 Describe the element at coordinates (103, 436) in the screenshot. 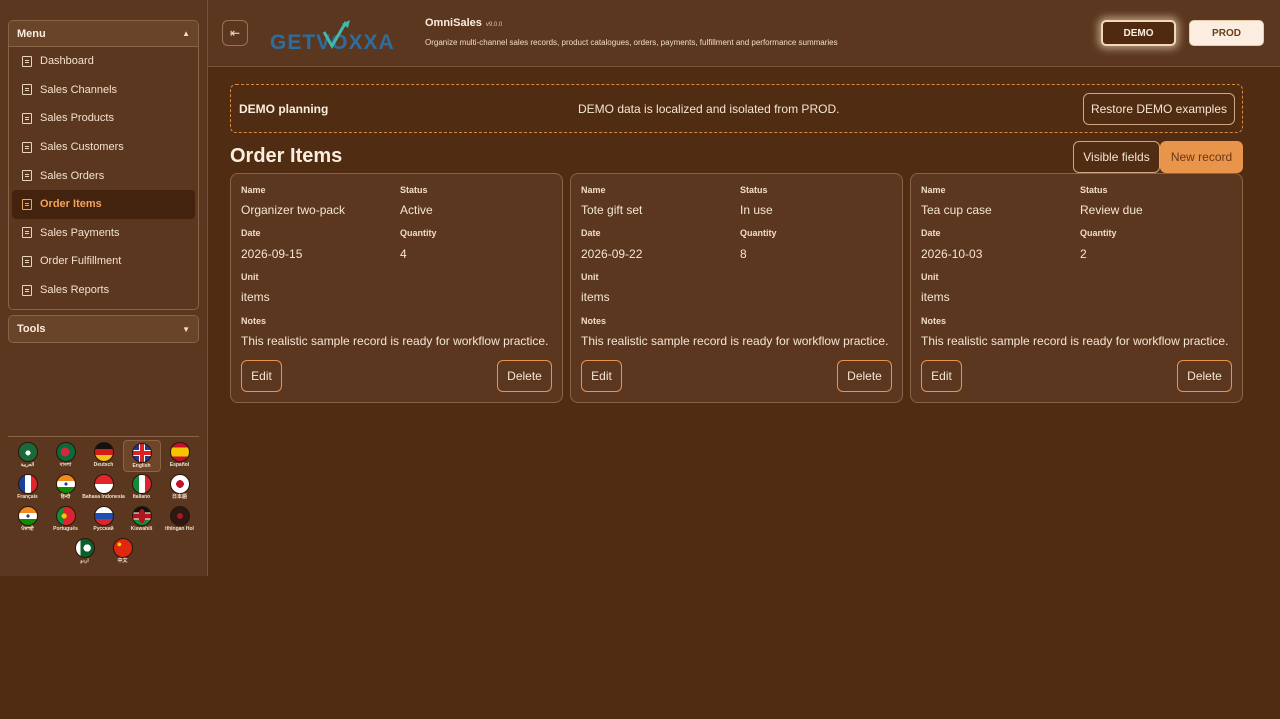

I see `language-divider` at that location.